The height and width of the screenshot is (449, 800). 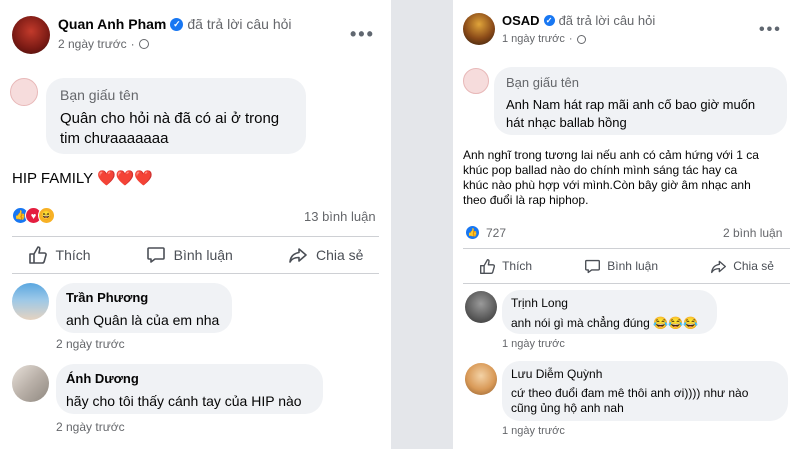 What do you see at coordinates (609, 312) in the screenshot?
I see `comment-bubble: Trịnh Long anh nói gì mà chẳng đúng 😂😂😂` at bounding box center [609, 312].